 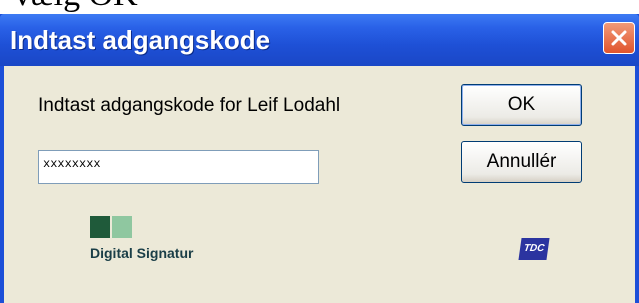 I want to click on close-button, so click(x=619, y=38).